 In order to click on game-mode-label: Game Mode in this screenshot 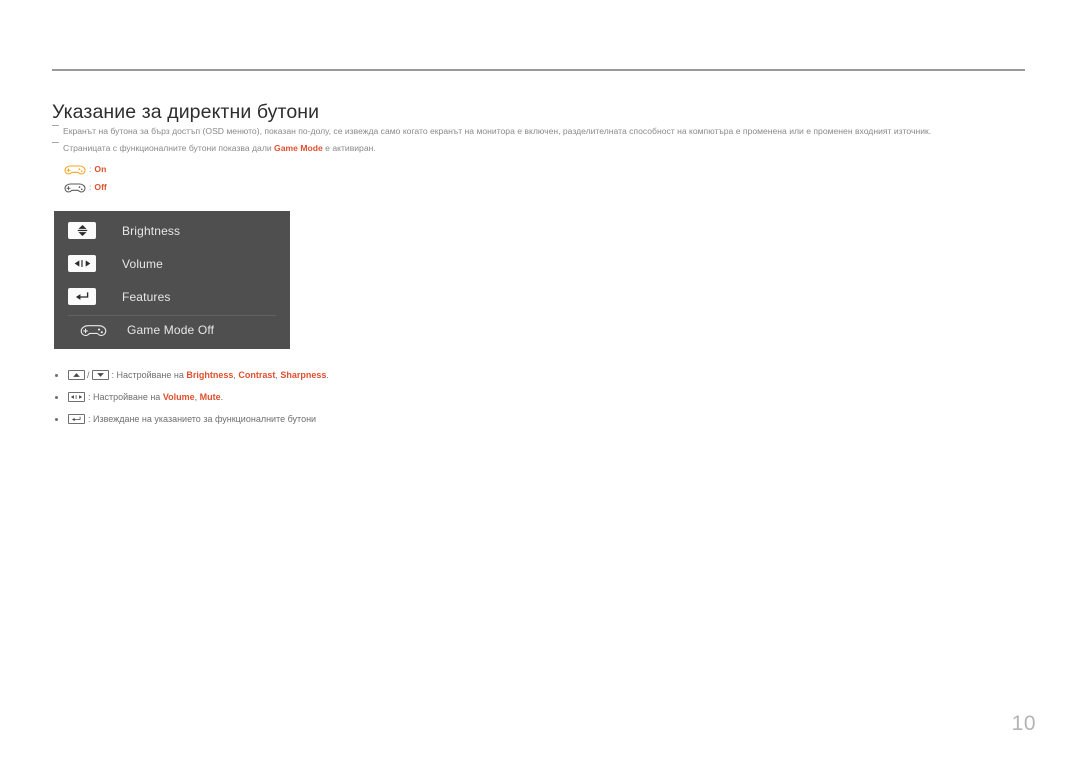, I will do `click(298, 148)`.